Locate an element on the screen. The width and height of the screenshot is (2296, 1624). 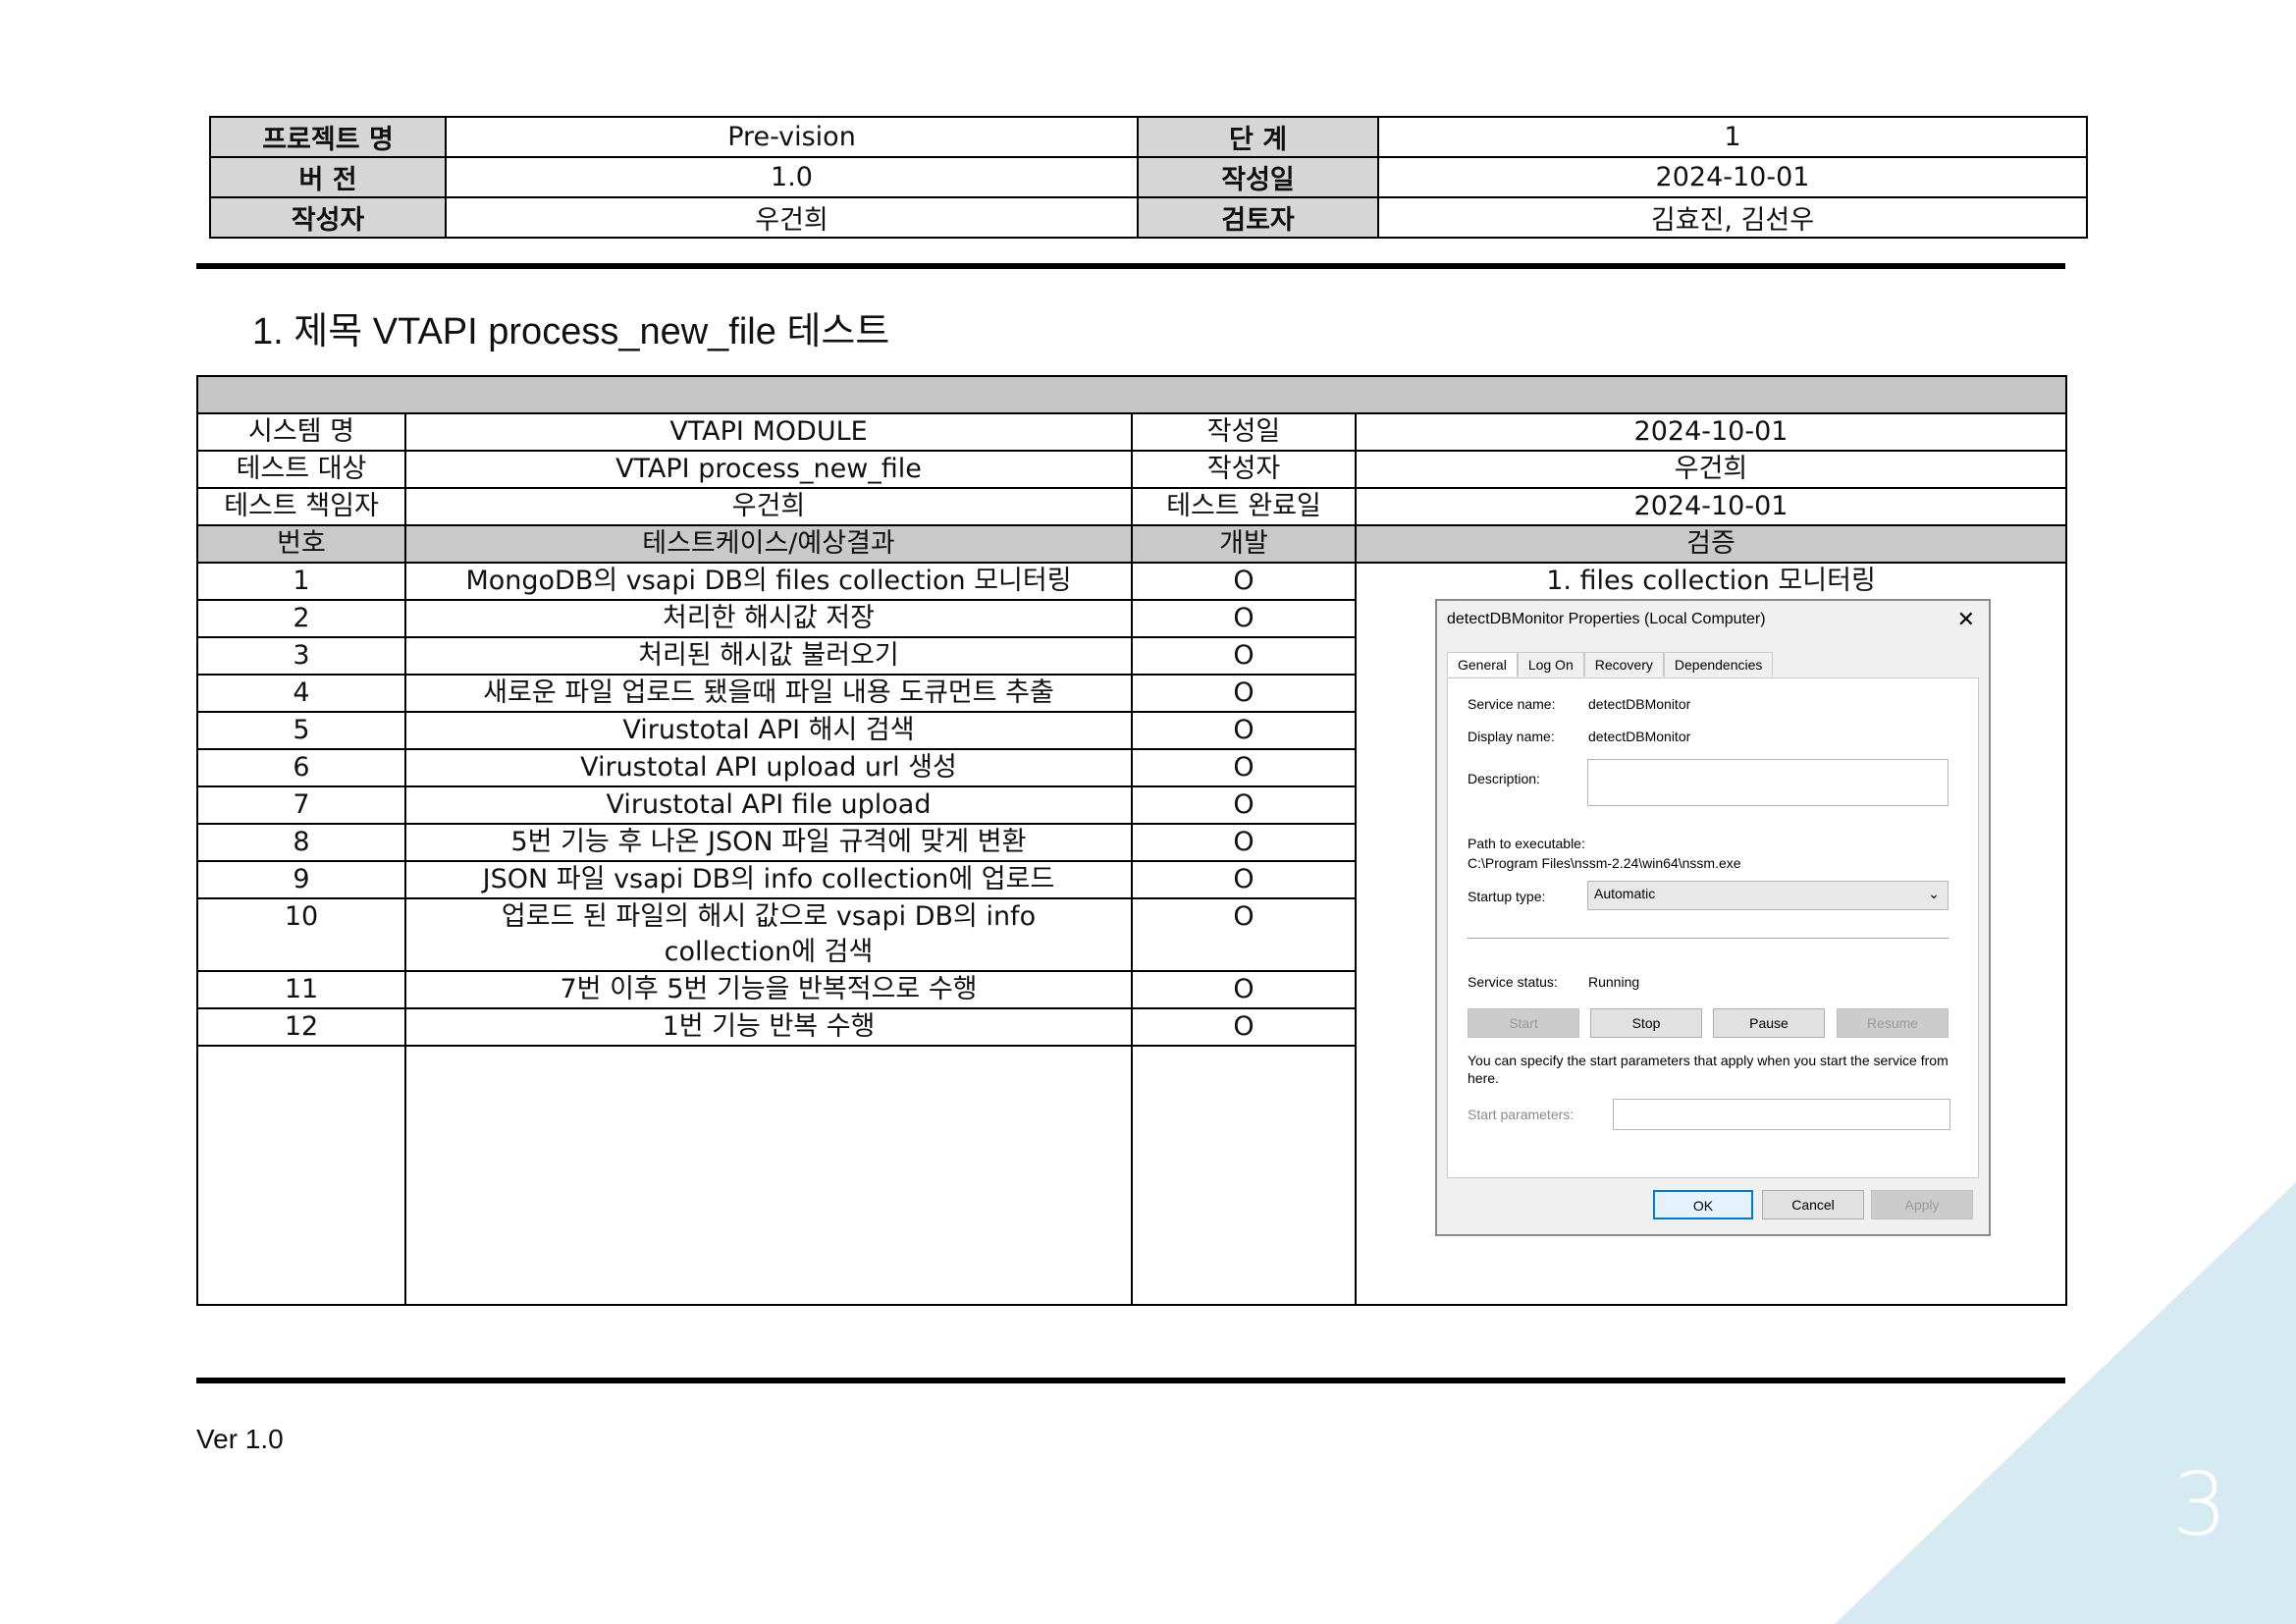
case-no: 2 is located at coordinates (301, 618).